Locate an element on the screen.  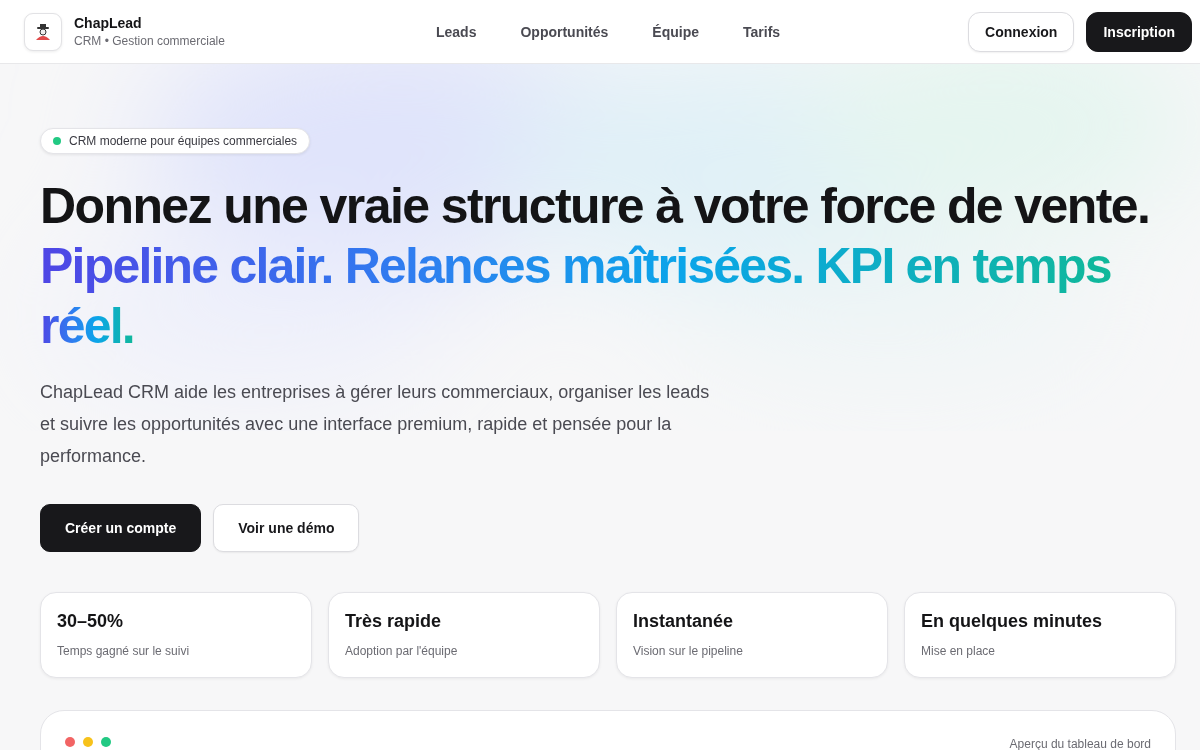
logo-icon is located at coordinates (43, 31).